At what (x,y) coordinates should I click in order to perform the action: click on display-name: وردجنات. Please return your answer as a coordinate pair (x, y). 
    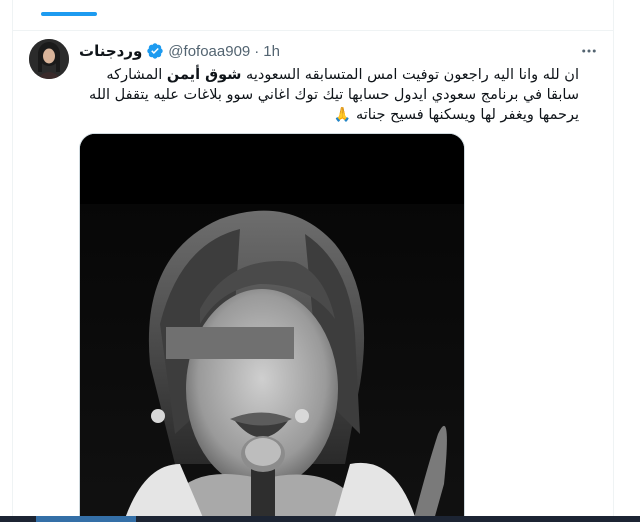
    Looking at the image, I should click on (110, 51).